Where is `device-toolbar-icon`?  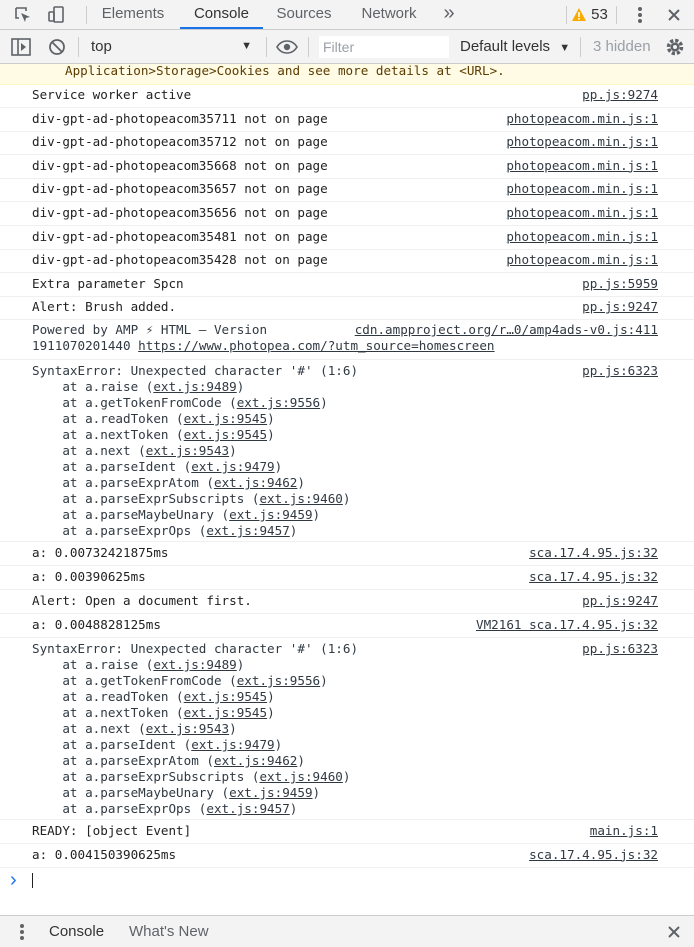
device-toolbar-icon is located at coordinates (57, 14).